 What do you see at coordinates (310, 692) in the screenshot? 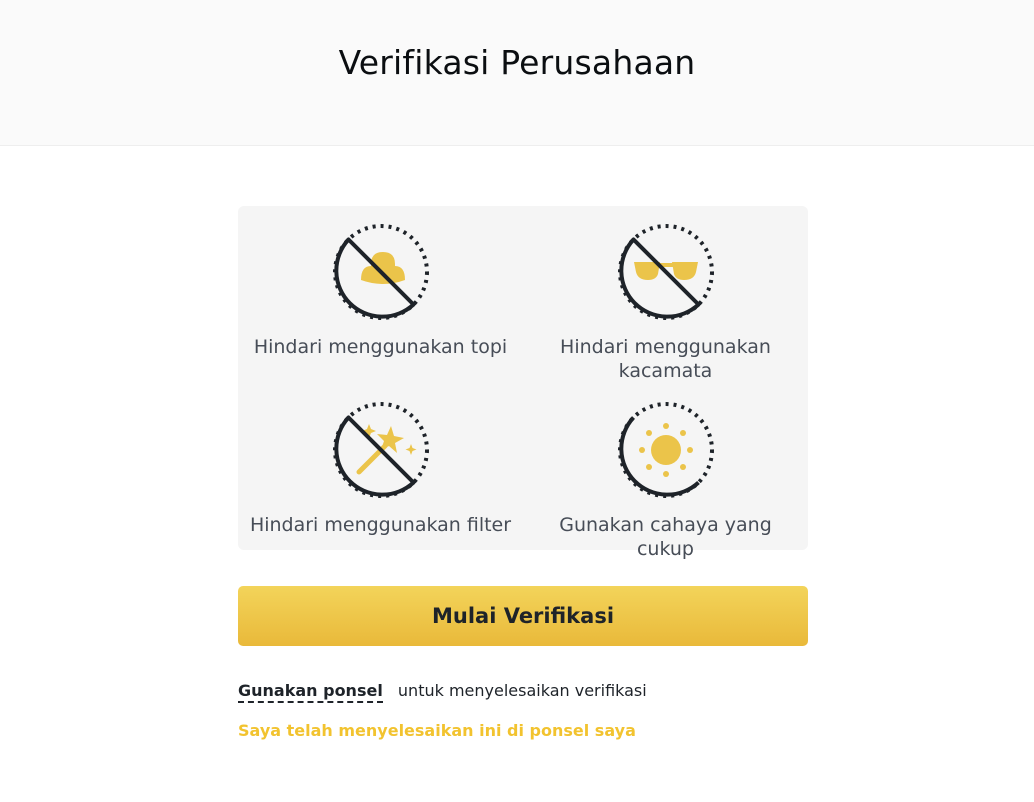
I see `use-phone-link: Gunakan ponsel` at bounding box center [310, 692].